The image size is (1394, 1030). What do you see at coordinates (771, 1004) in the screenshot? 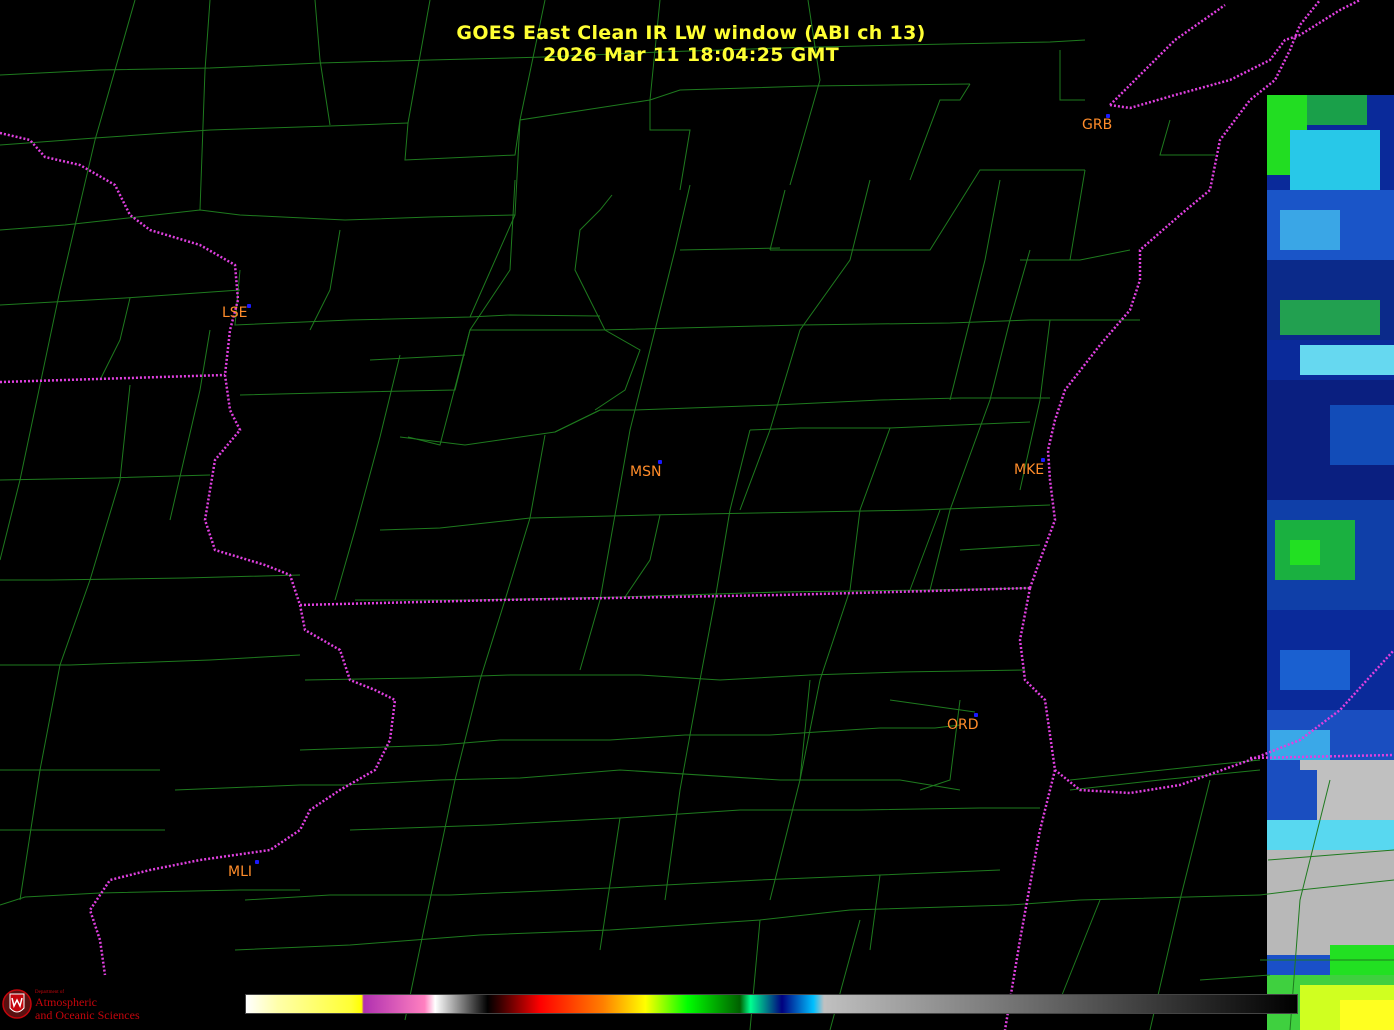
I see `temperature-colorbar` at bounding box center [771, 1004].